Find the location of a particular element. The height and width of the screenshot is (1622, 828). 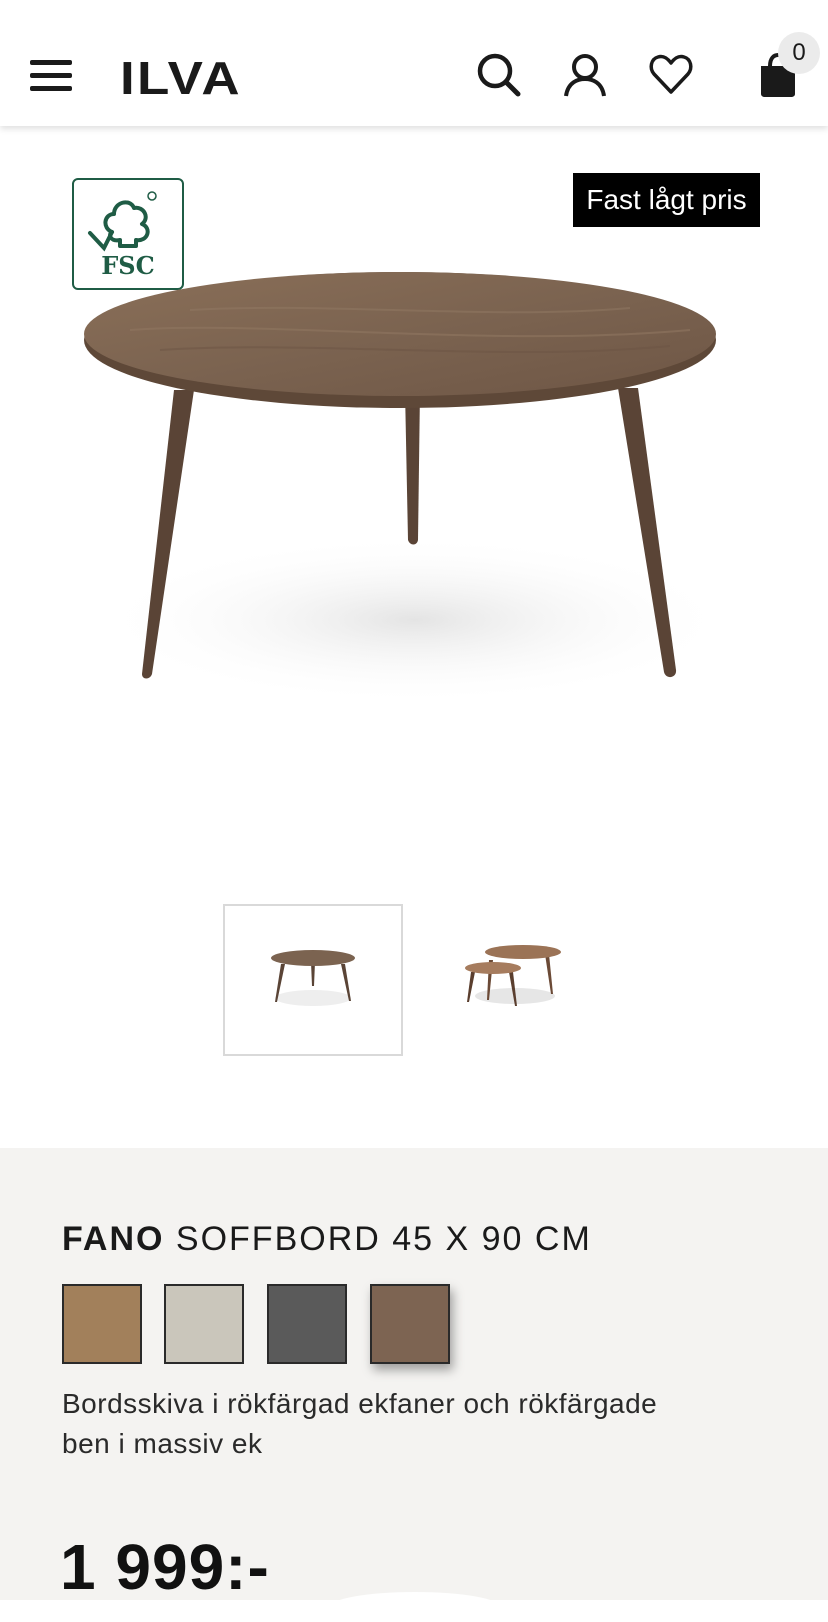

floating-button-edge is located at coordinates (415, 1607).